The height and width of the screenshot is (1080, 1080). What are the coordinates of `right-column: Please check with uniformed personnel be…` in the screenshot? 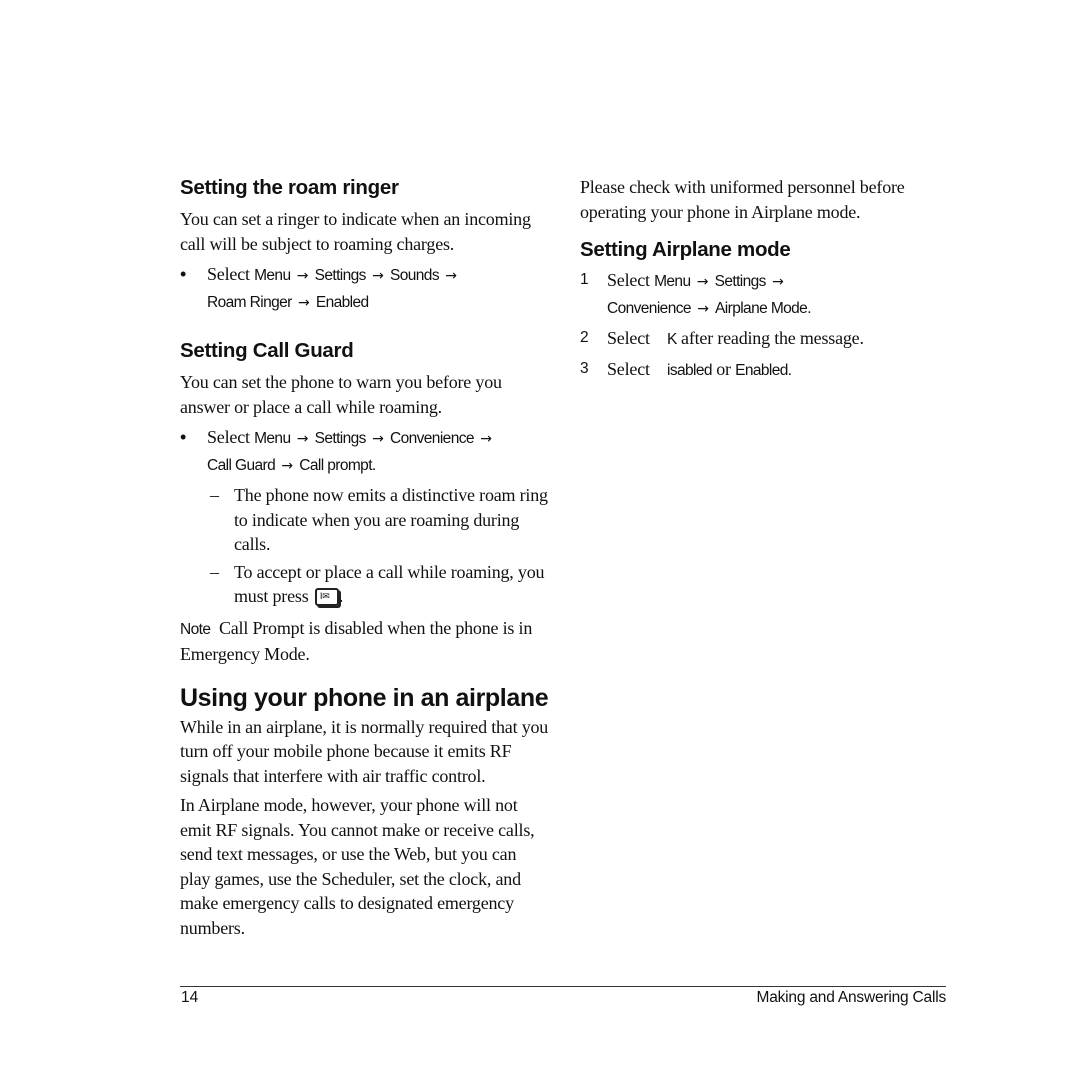 It's located at (765, 279).